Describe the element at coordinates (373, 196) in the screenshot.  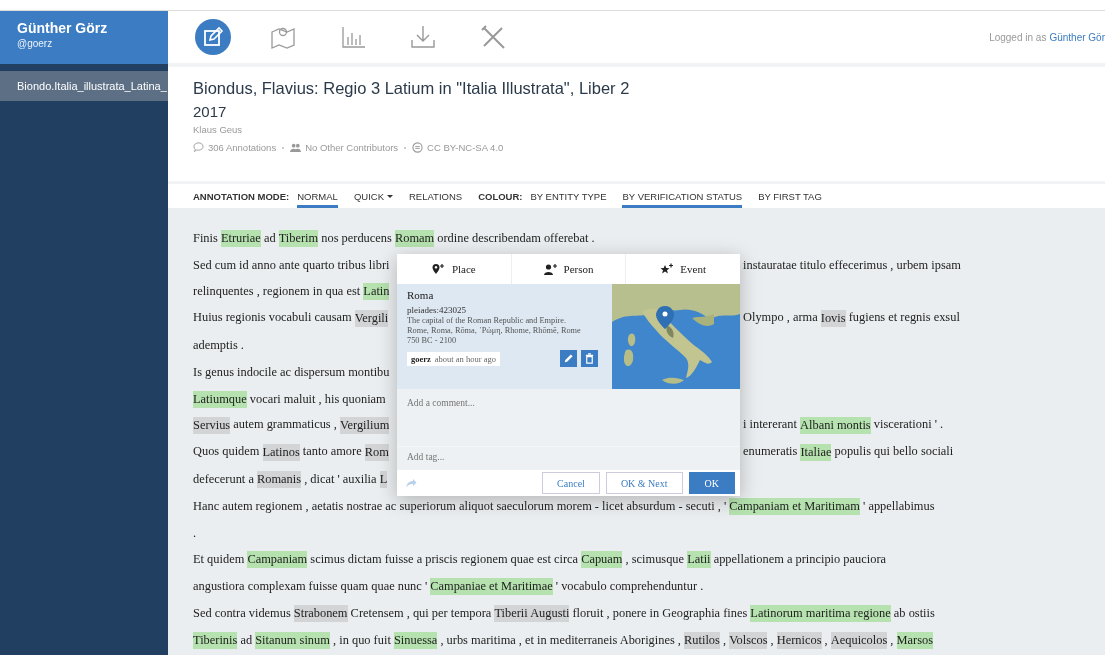
I see `mode-tab: QUICK` at that location.